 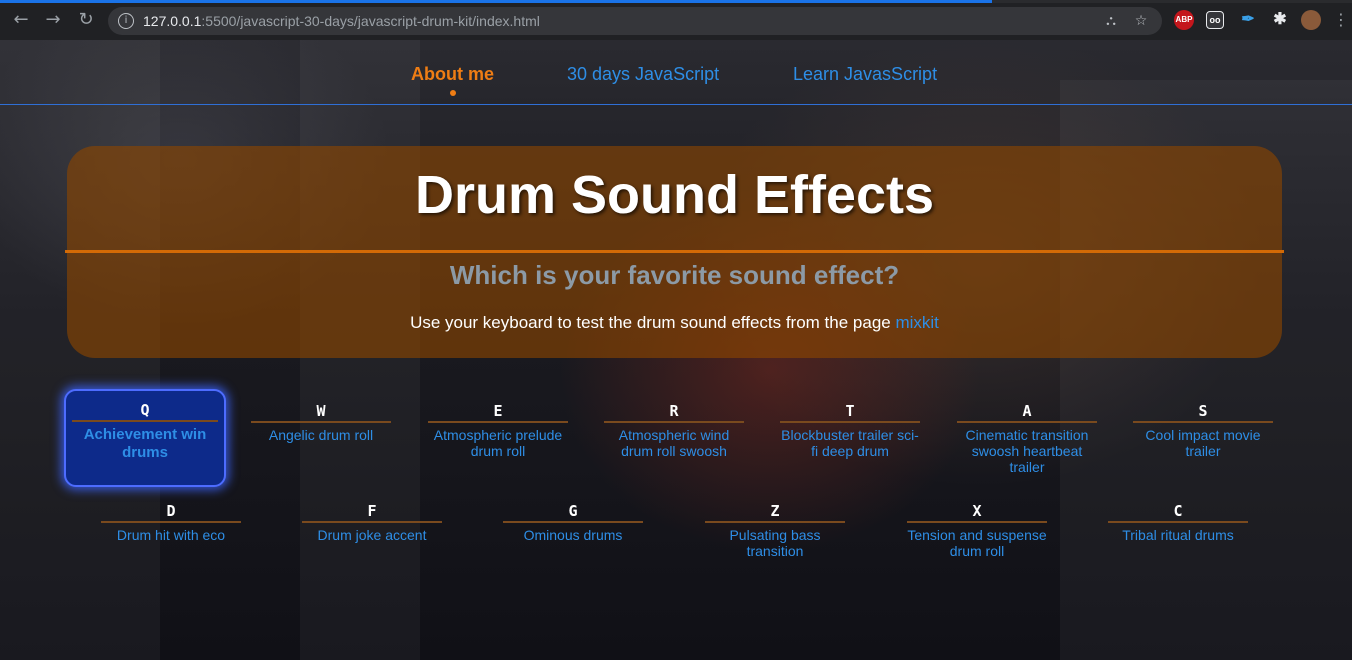 What do you see at coordinates (1203, 443) in the screenshot?
I see `sound-label: Cool impact movie trailer` at bounding box center [1203, 443].